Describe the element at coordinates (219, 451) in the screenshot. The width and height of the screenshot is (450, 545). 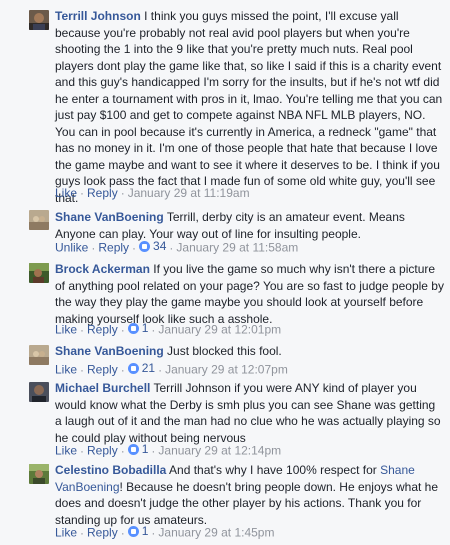
I see `comment-timestamp: January 29 at 12:14pm` at that location.